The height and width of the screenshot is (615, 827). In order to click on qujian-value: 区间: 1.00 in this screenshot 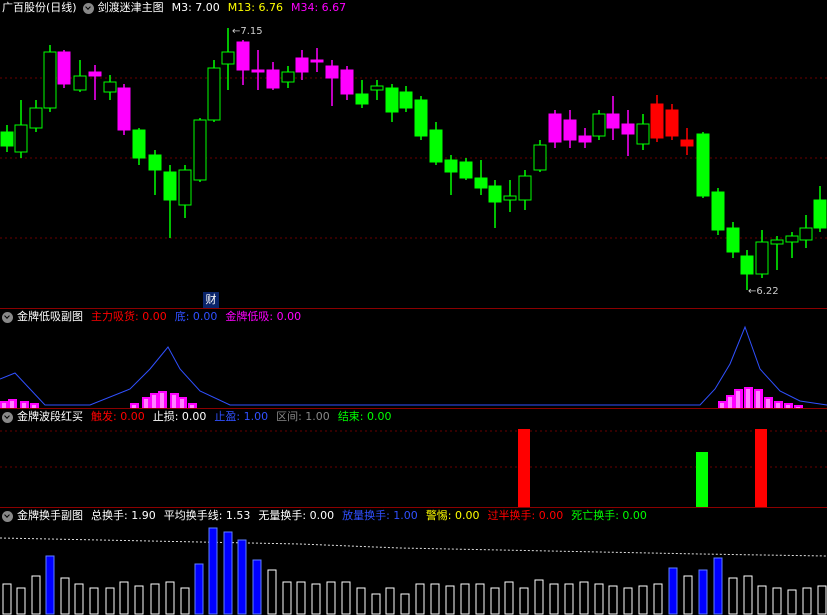, I will do `click(303, 416)`.